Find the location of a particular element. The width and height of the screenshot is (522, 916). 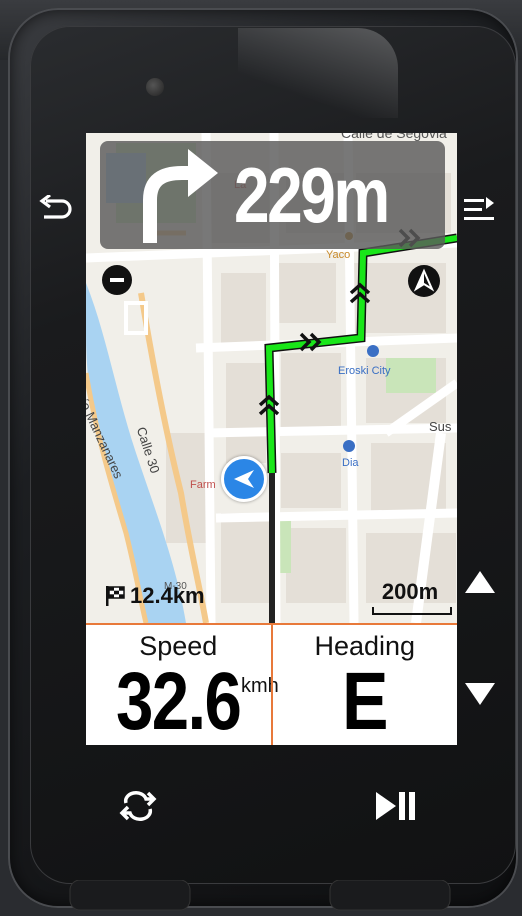

right-turn-icon is located at coordinates (180, 196).